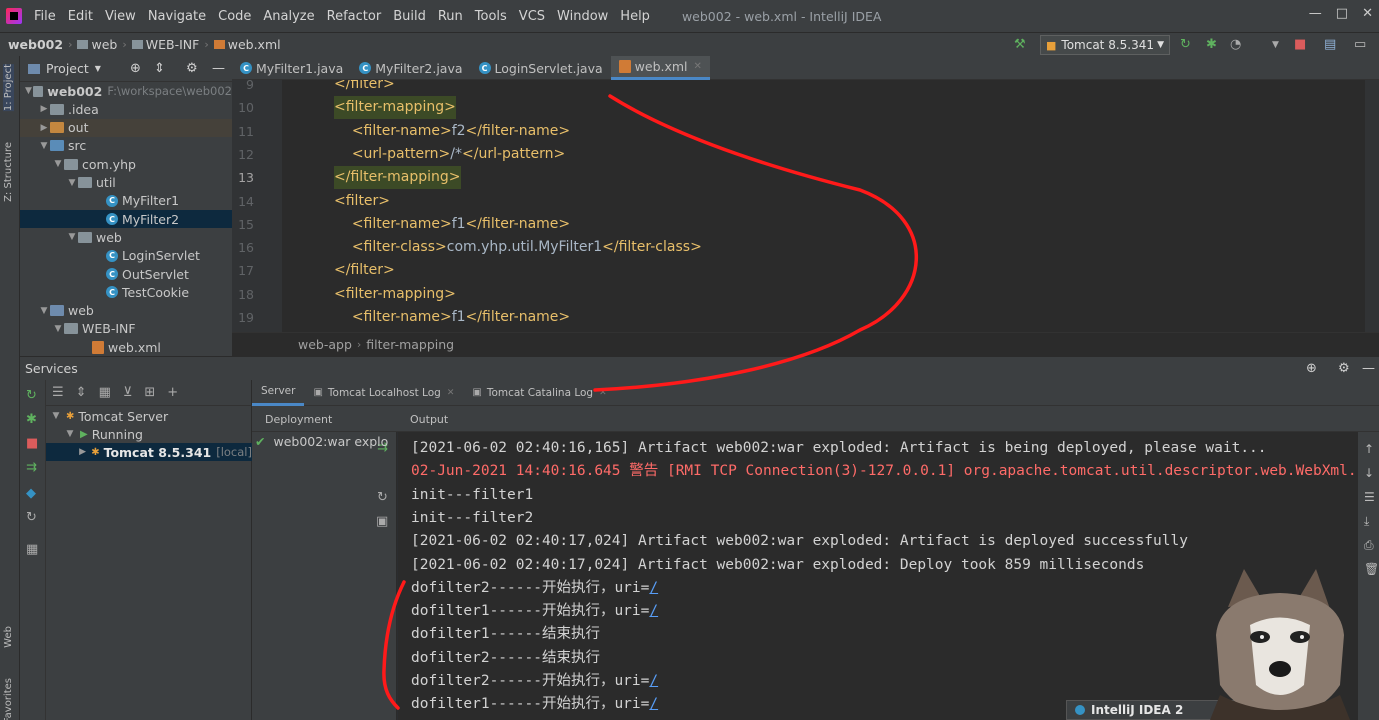  I want to click on menu-refactor: Refactor, so click(354, 16).